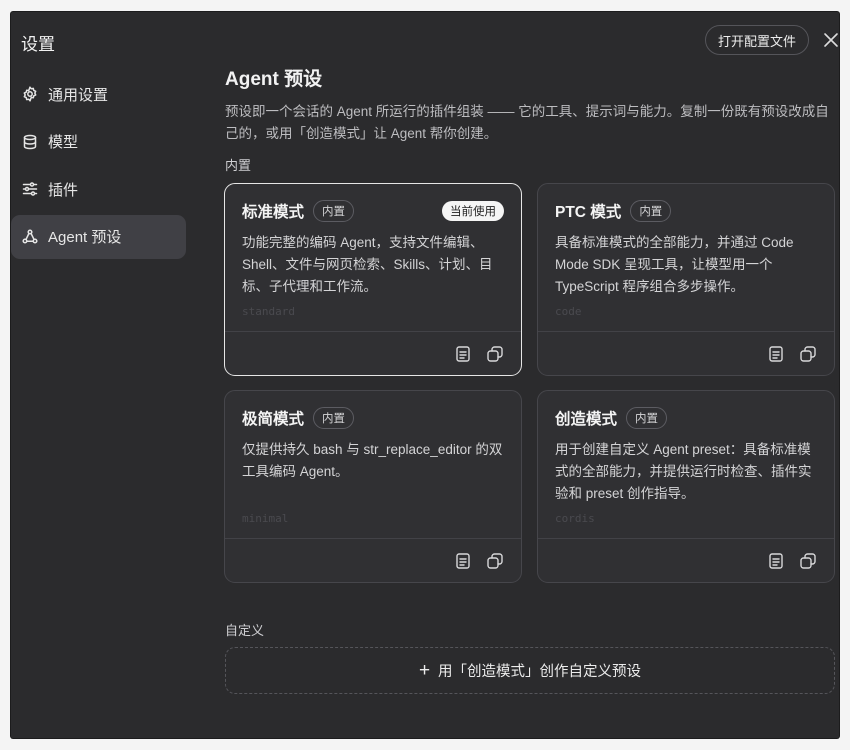 The image size is (850, 750). I want to click on card-title: 极简模式, so click(273, 419).